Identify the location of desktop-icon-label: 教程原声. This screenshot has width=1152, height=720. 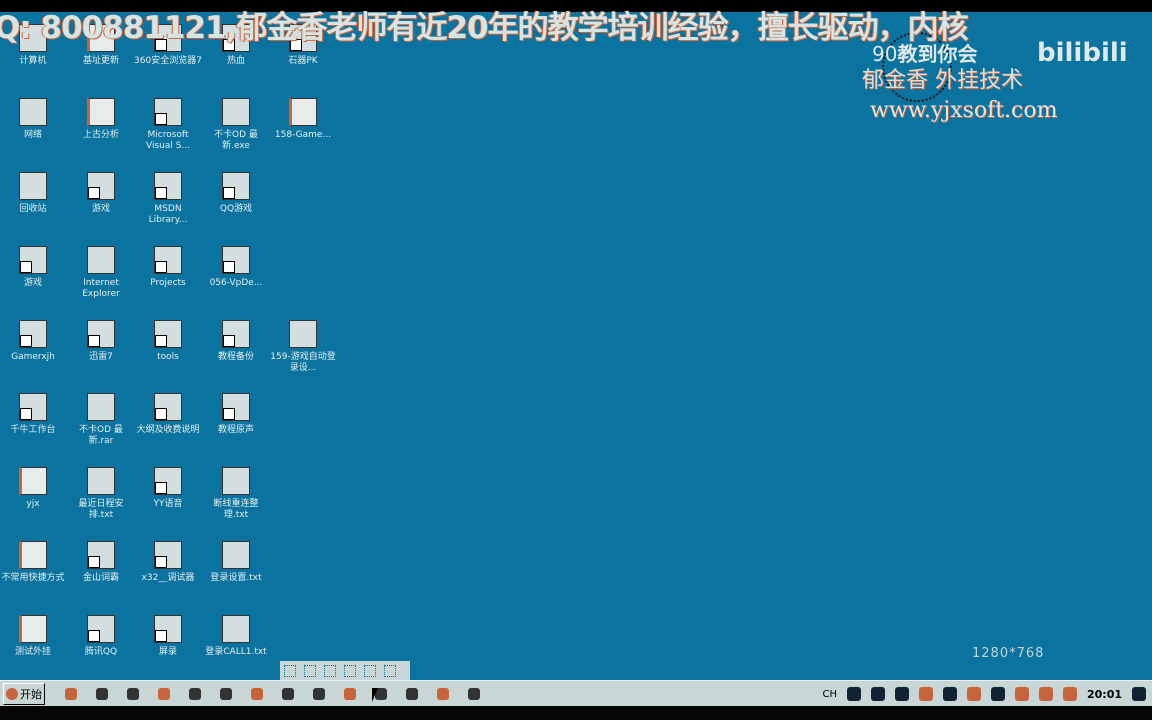
(235, 430).